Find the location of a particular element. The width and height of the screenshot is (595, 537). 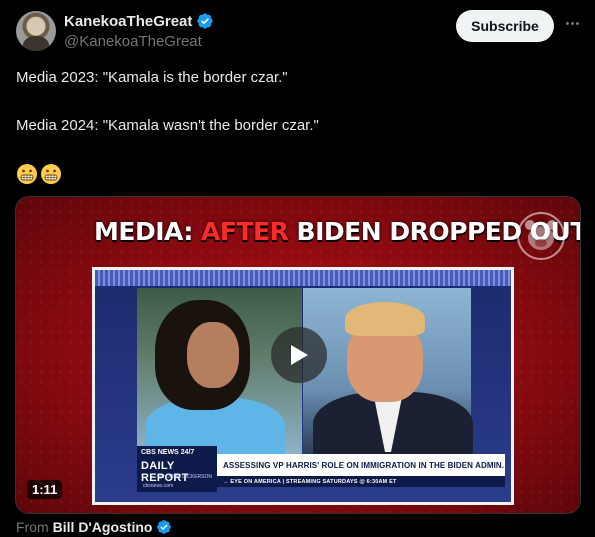

headline-prefix: MEDIA: is located at coordinates (148, 231).